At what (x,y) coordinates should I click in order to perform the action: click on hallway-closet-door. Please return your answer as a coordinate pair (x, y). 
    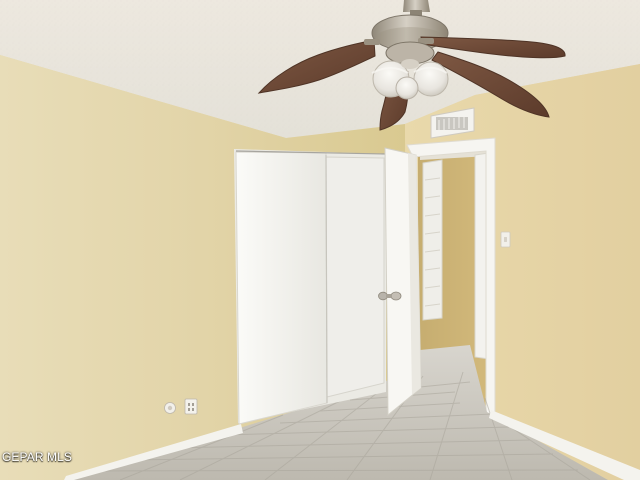
    Looking at the image, I should click on (432, 240).